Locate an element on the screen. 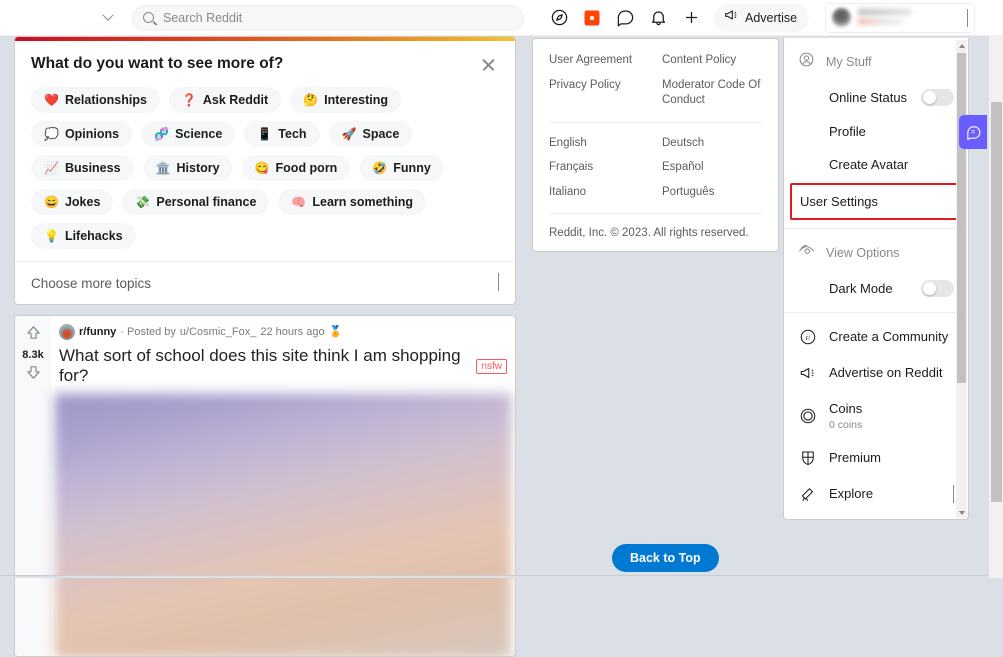 The image size is (1003, 657). topic-chip: 🧠 Learn something is located at coordinates (352, 202).